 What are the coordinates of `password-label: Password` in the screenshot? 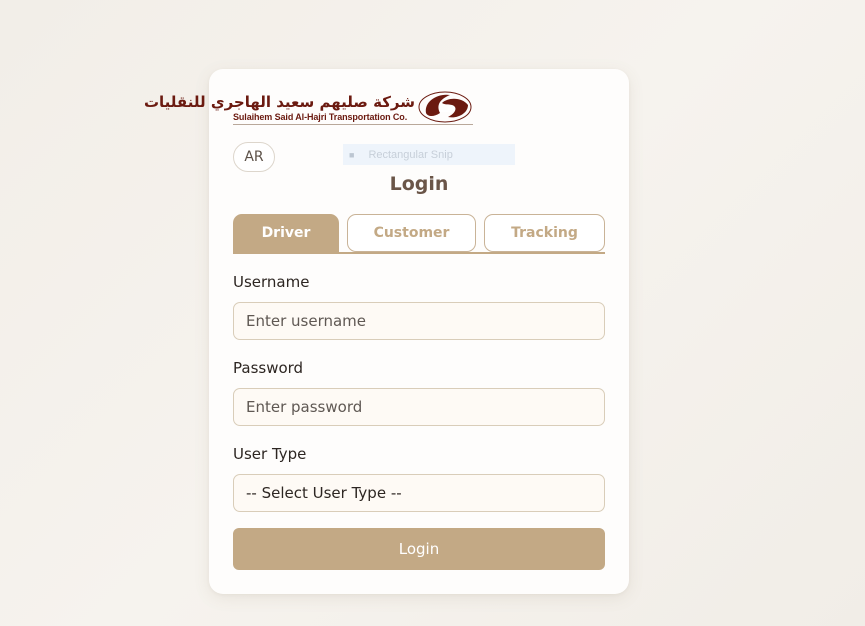 It's located at (268, 368).